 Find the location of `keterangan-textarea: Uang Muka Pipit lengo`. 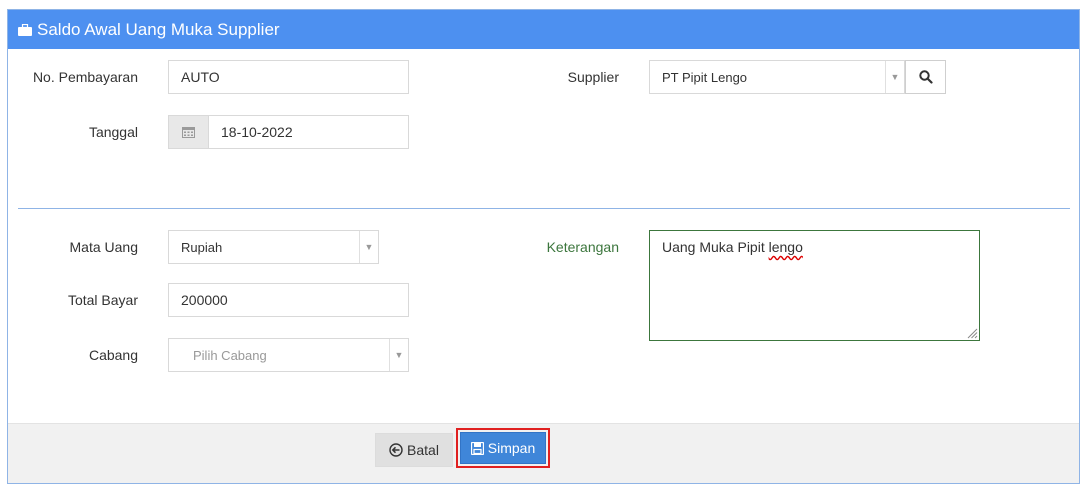

keterangan-textarea: Uang Muka Pipit lengo is located at coordinates (814, 285).